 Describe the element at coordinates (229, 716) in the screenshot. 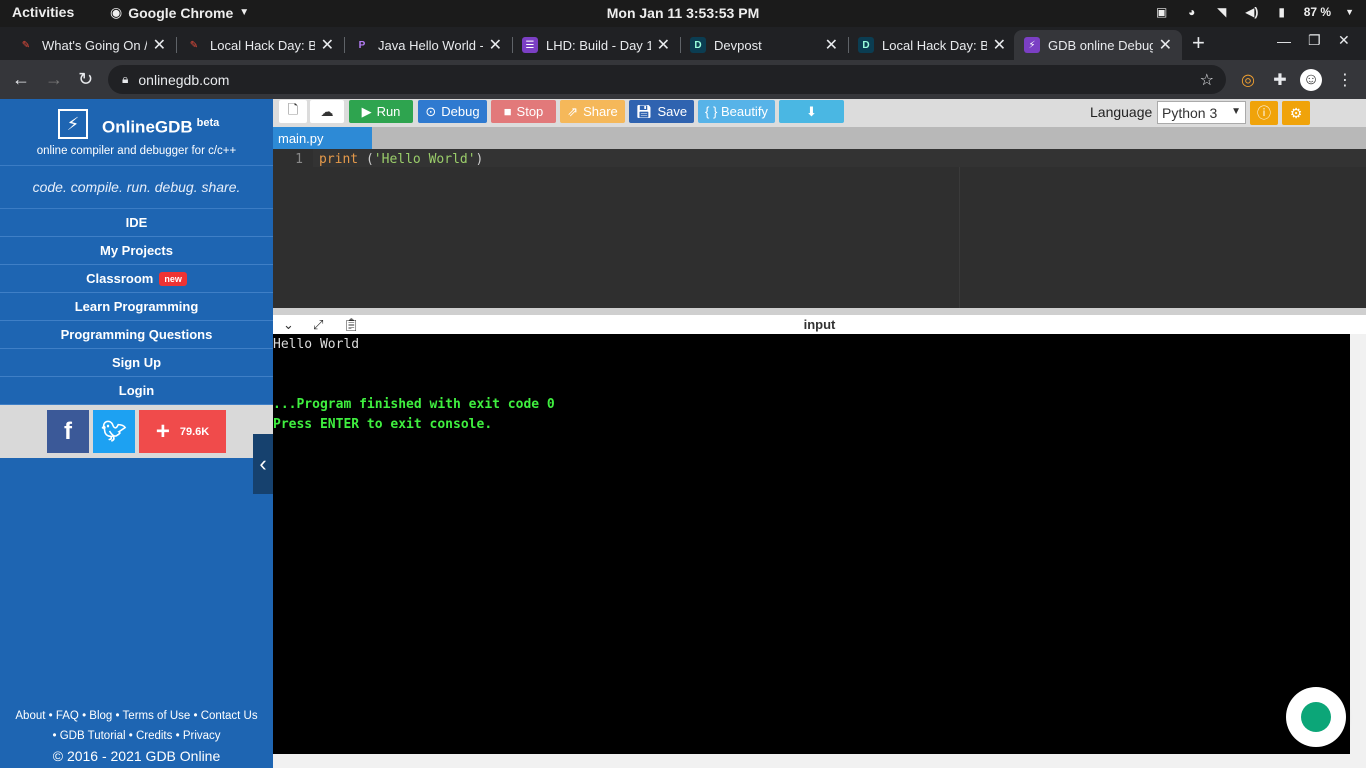

I see `footer-link-contact: Contact Us` at that location.